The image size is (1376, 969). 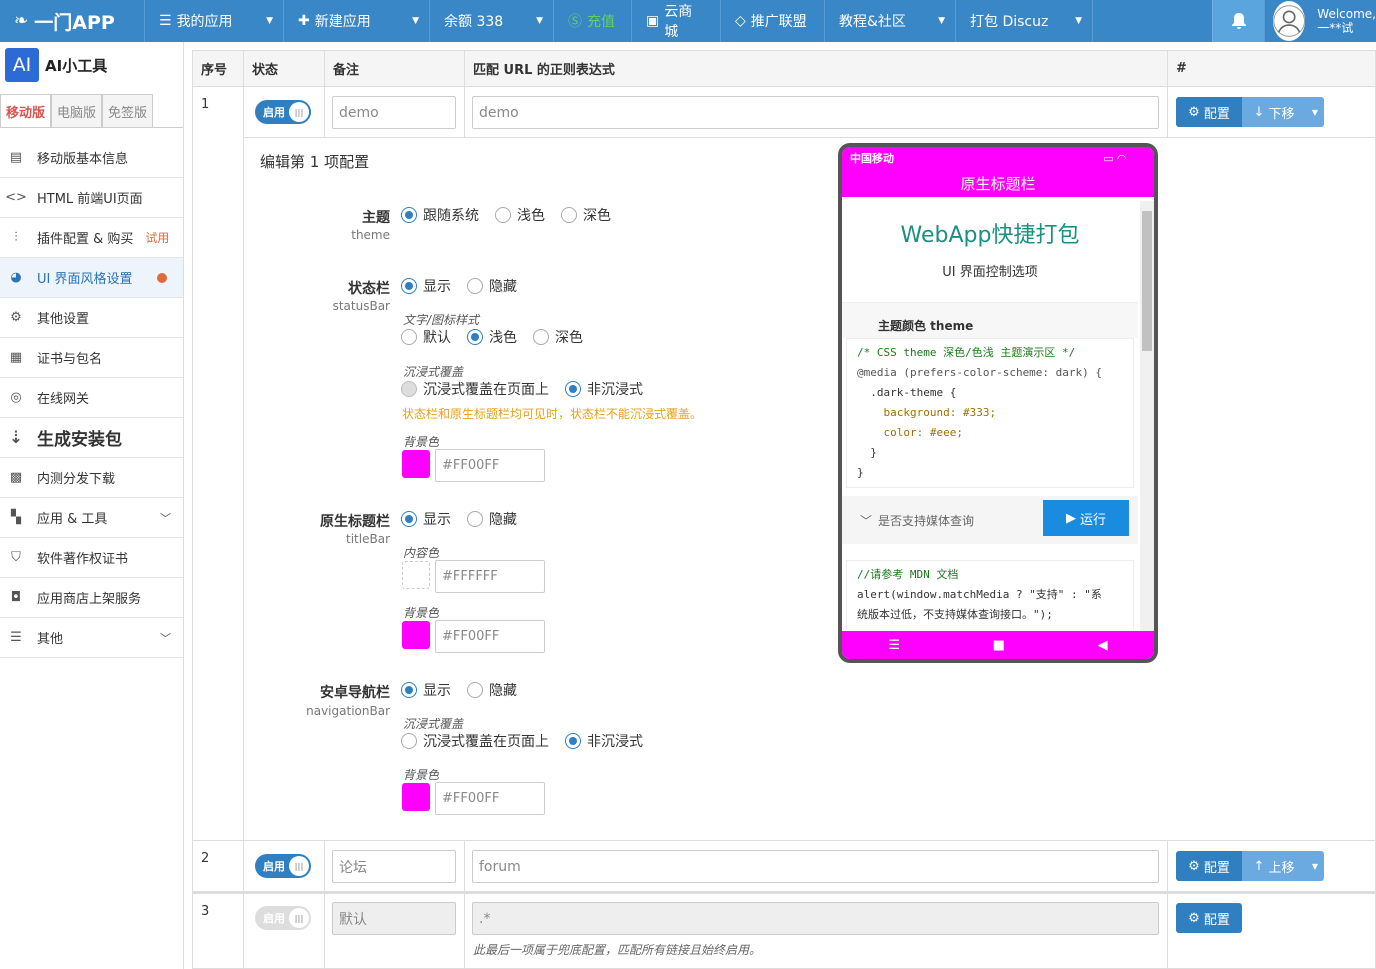 What do you see at coordinates (16, 357) in the screenshot?
I see `certificate-icon: ▦` at bounding box center [16, 357].